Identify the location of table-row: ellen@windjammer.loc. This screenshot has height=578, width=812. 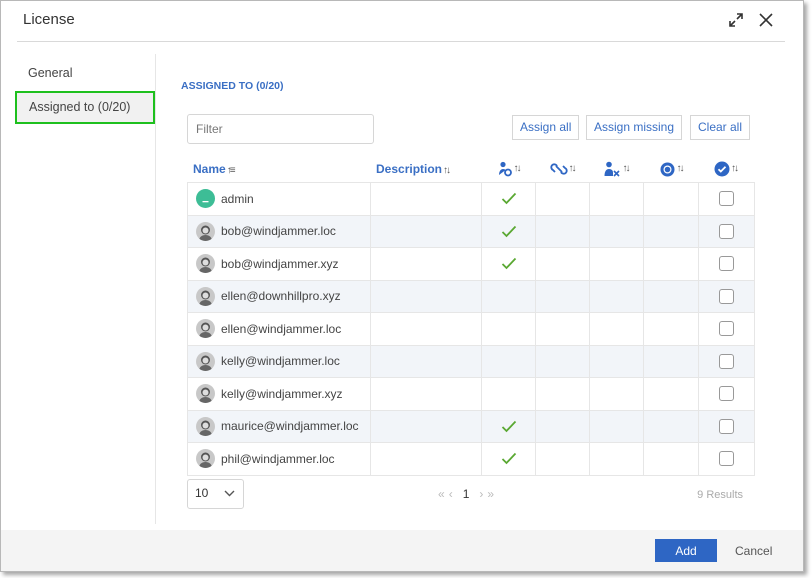
(471, 329).